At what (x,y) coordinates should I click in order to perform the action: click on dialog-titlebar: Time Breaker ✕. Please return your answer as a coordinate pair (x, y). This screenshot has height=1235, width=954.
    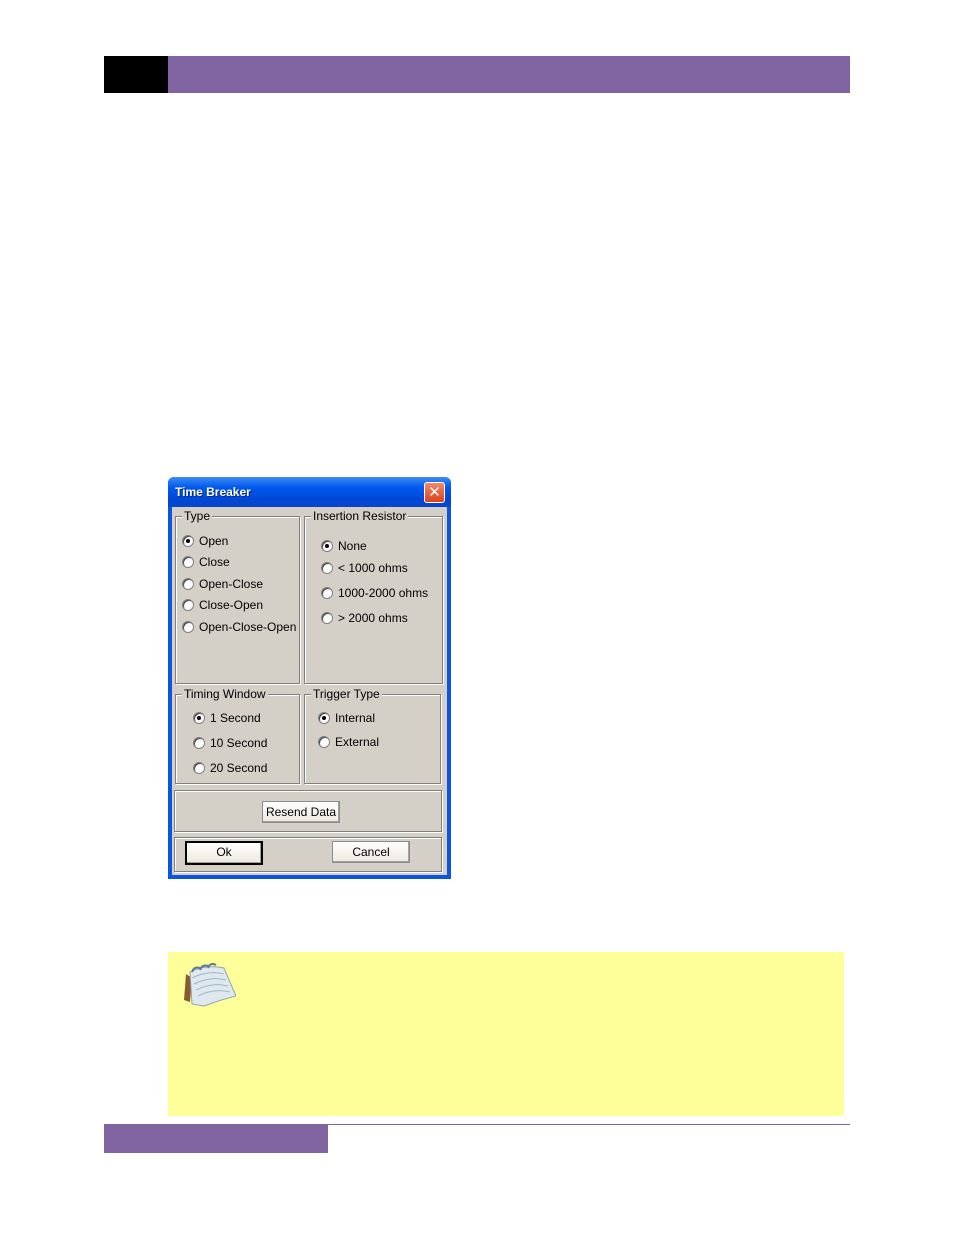
    Looking at the image, I should click on (309, 492).